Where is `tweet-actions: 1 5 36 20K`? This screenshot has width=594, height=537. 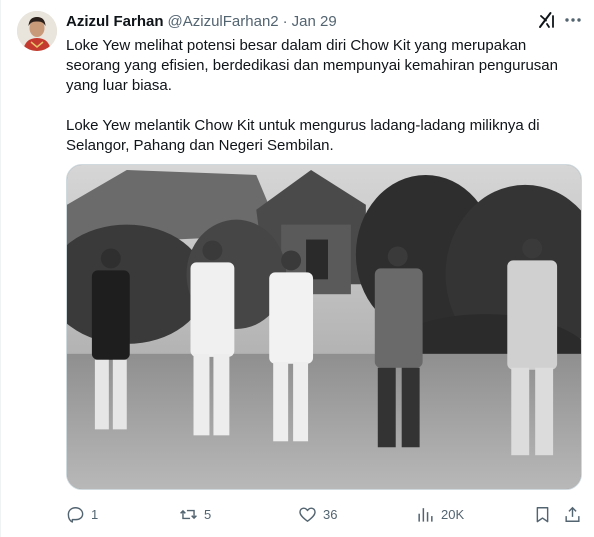
tweet-actions: 1 5 36 20K is located at coordinates (326, 514).